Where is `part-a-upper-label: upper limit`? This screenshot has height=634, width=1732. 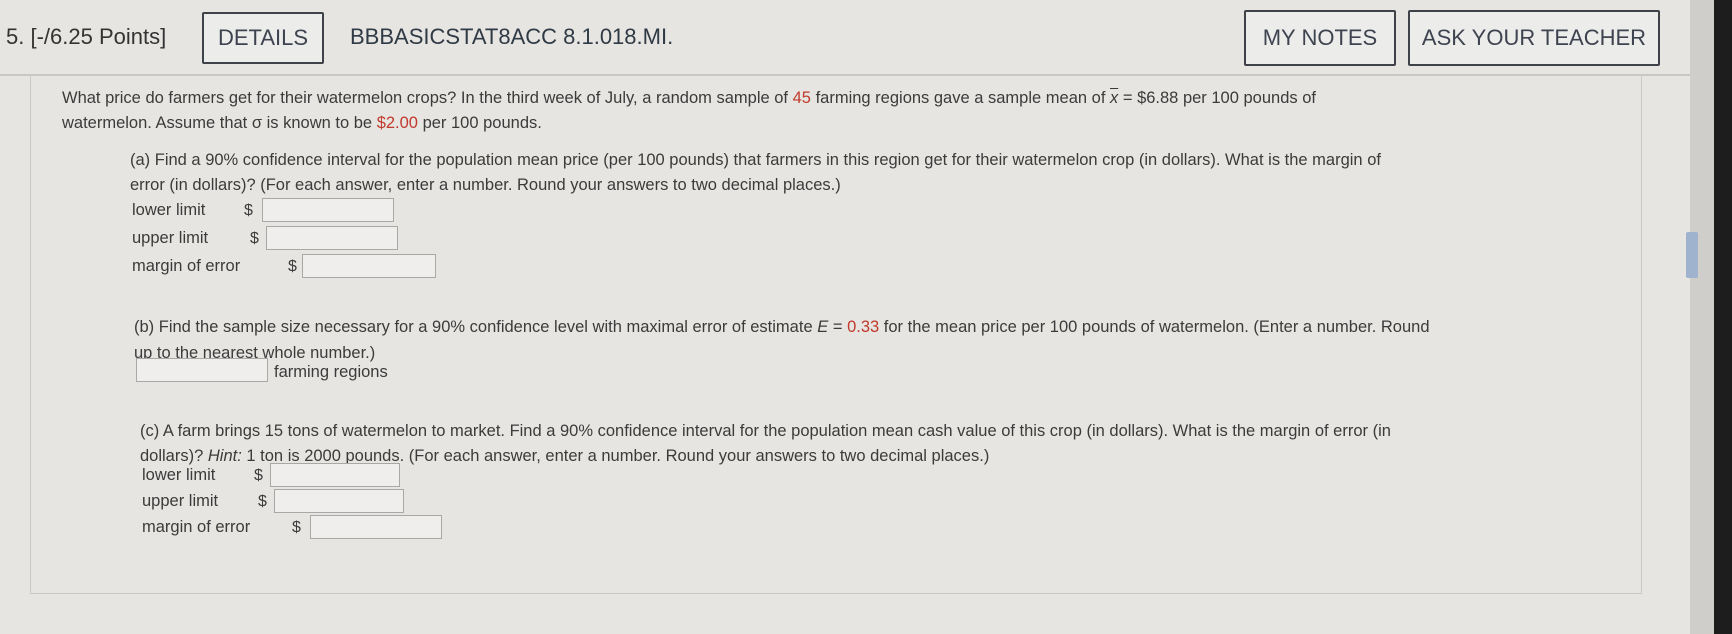
part-a-upper-label: upper limit is located at coordinates (170, 238).